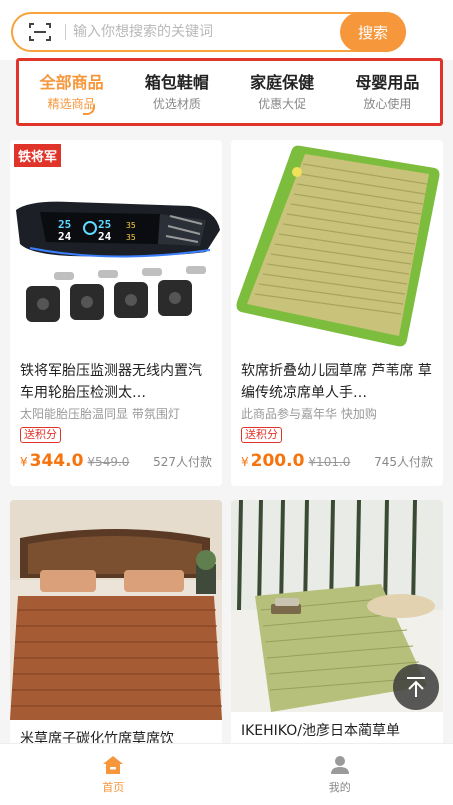  I want to click on tab-mother-baby: 母婴用品 放心使用, so click(387, 92).